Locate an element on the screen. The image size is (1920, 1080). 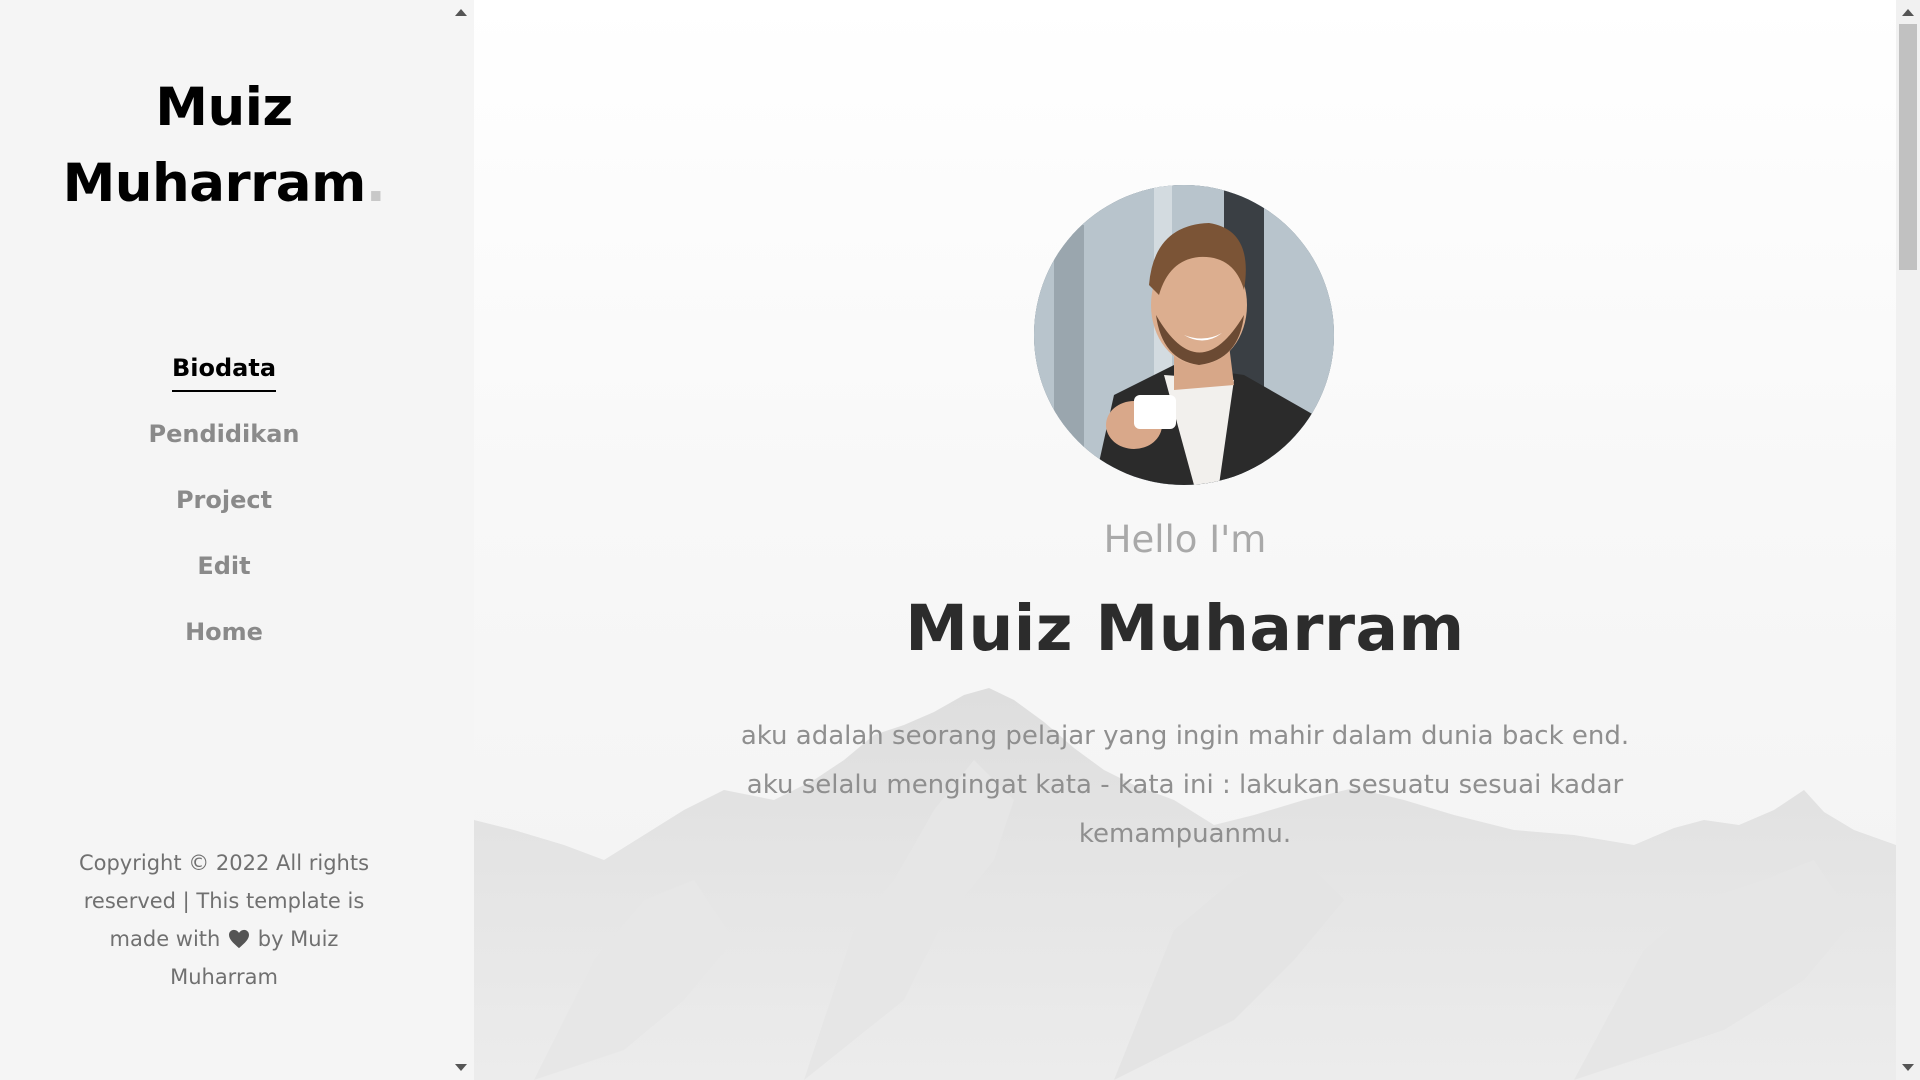
avatar-photo is located at coordinates (1184, 335).